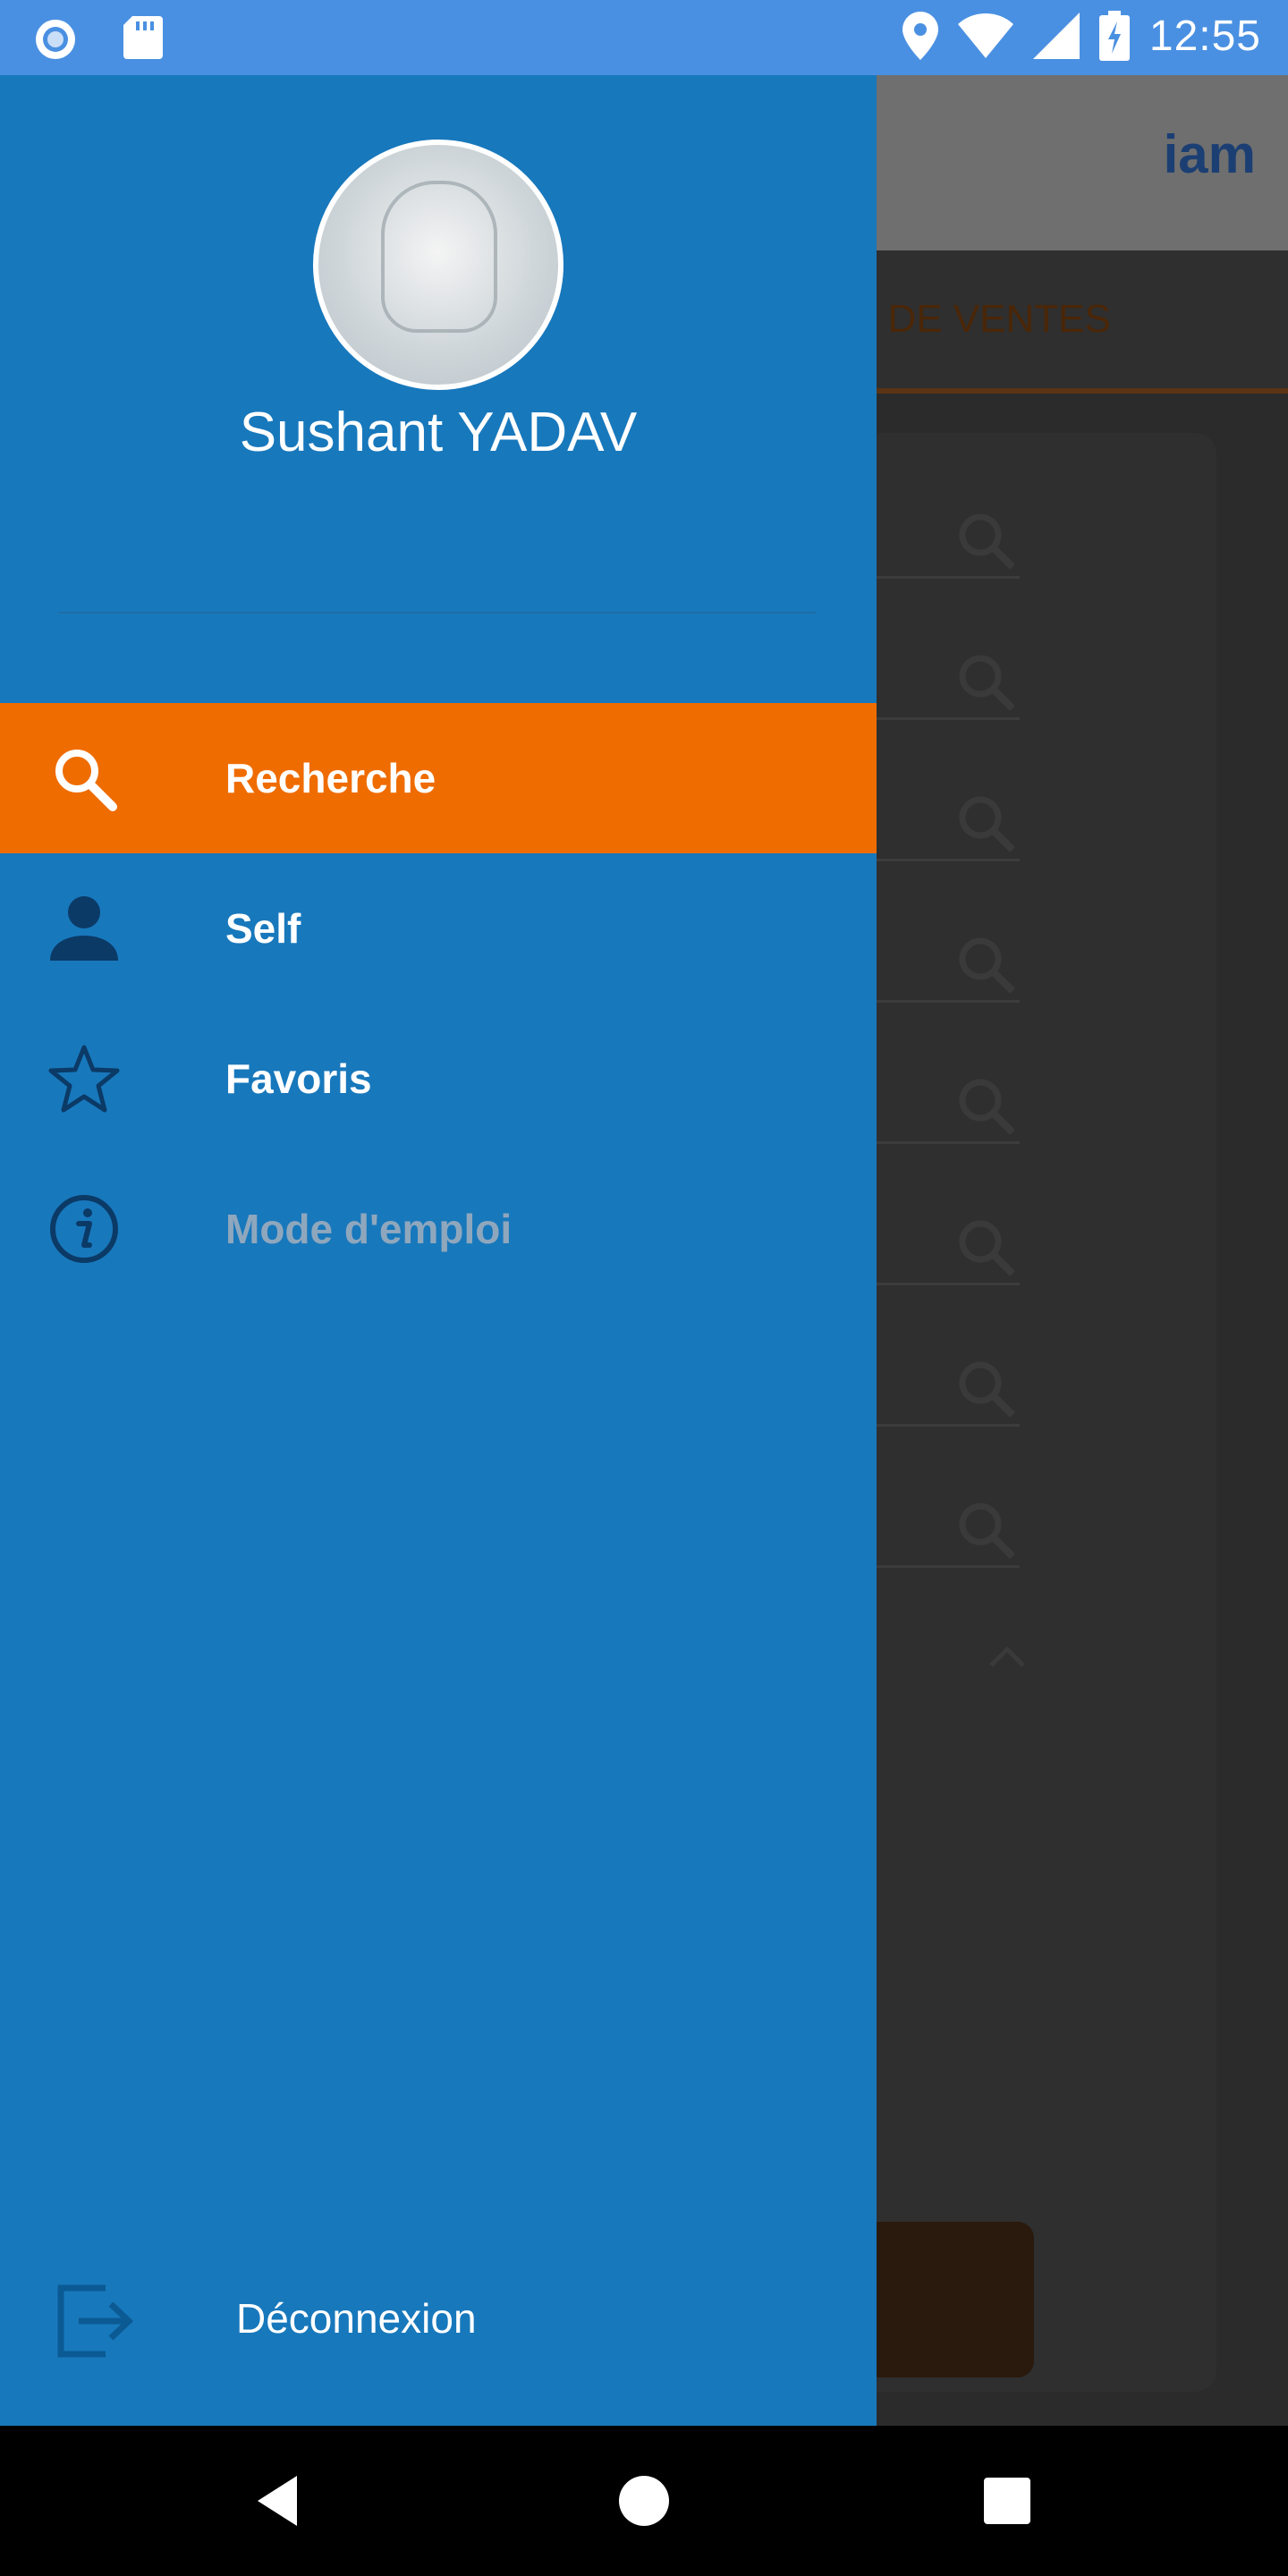 Image resolution: width=1288 pixels, height=2576 pixels. Describe the element at coordinates (1007, 1656) in the screenshot. I see `chevron-up-icon` at that location.